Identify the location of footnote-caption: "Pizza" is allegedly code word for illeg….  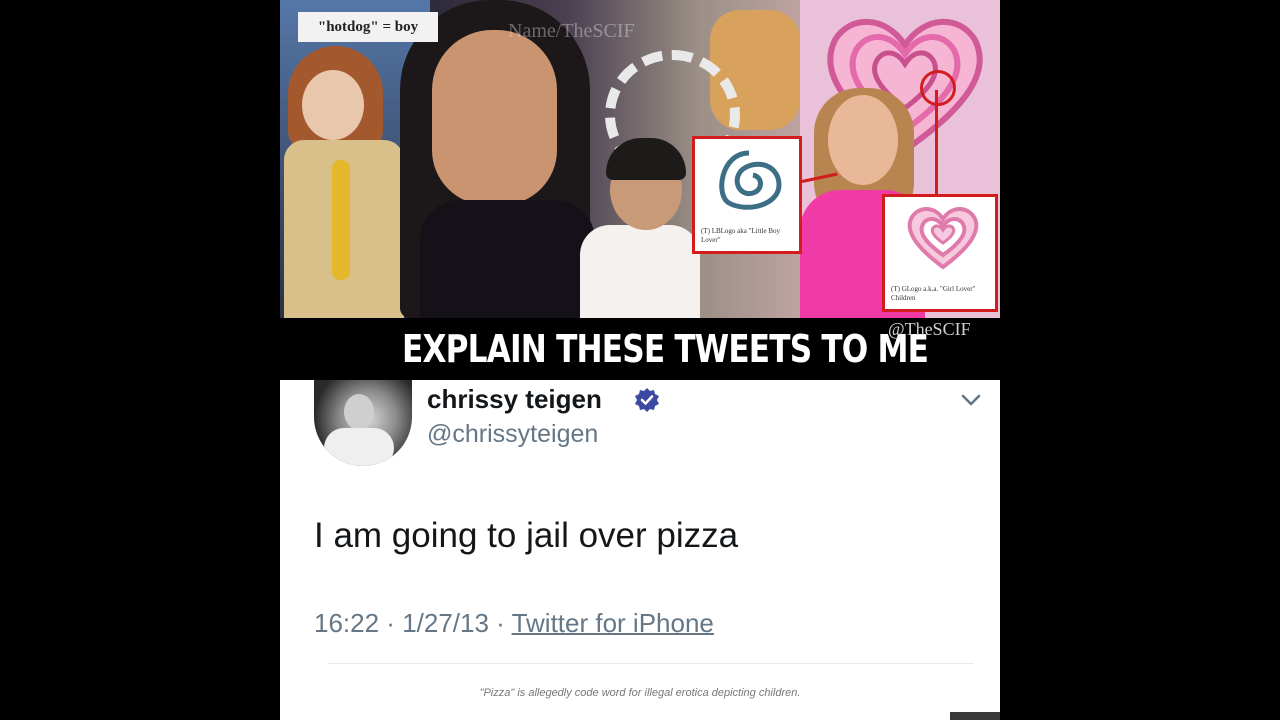
(640, 693).